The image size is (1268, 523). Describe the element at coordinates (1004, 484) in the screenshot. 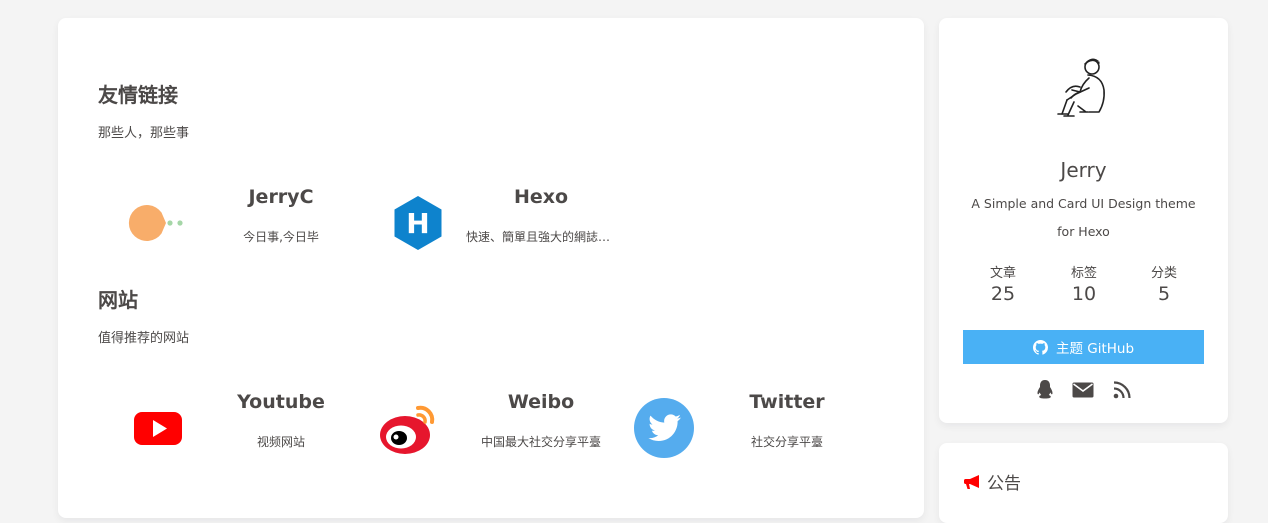

I see `announcement-title: 公告` at that location.